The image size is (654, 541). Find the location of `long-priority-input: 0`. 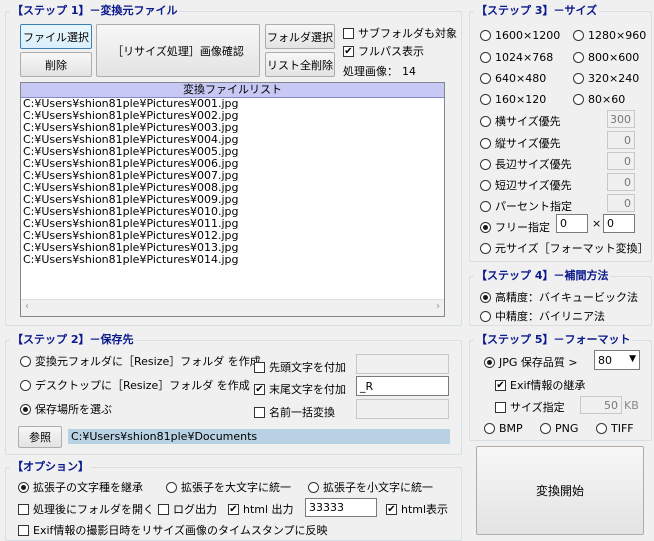

long-priority-input: 0 is located at coordinates (621, 161).